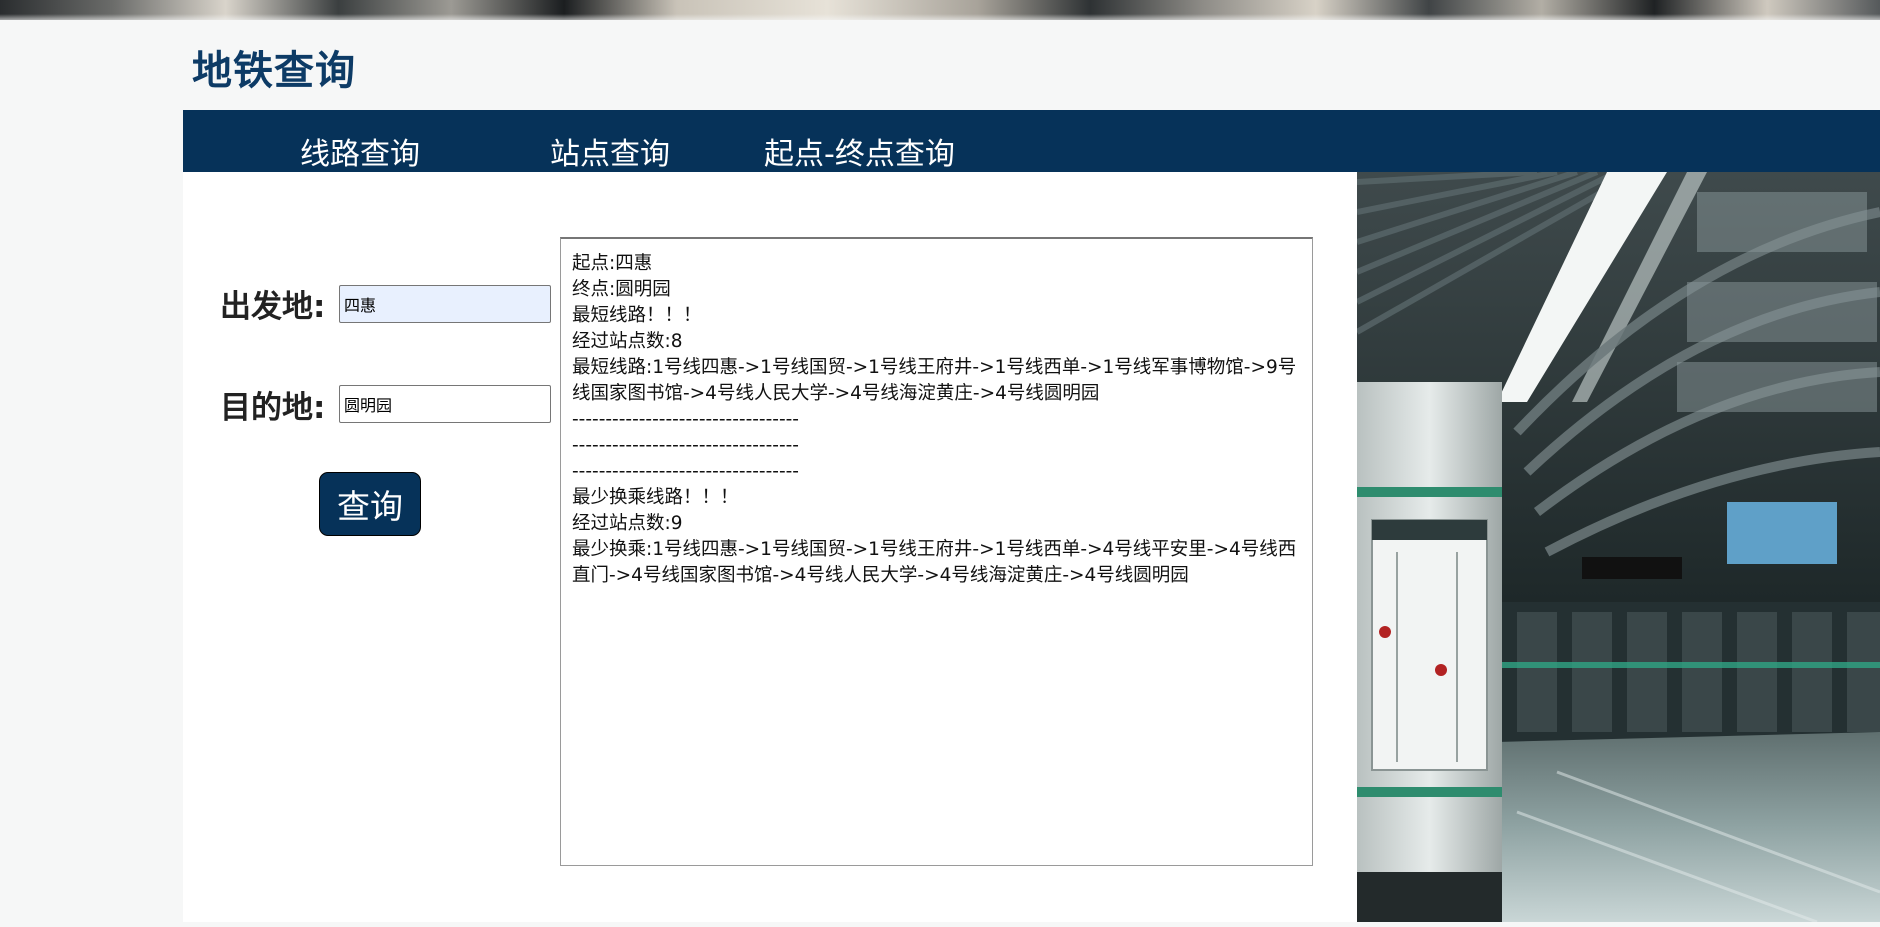 The image size is (1880, 927). What do you see at coordinates (940, 10) in the screenshot?
I see `header-banner-image` at bounding box center [940, 10].